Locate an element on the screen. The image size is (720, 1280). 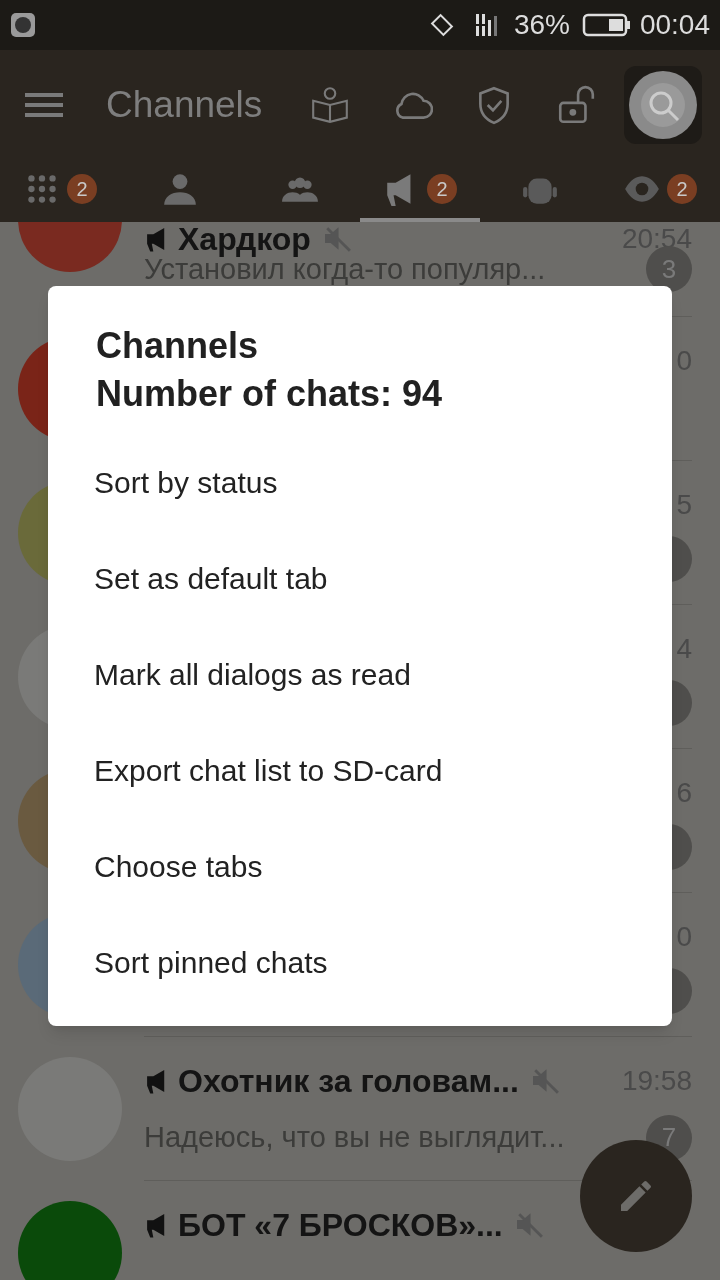
dialog-title: Channels is located at coordinates (177, 346).